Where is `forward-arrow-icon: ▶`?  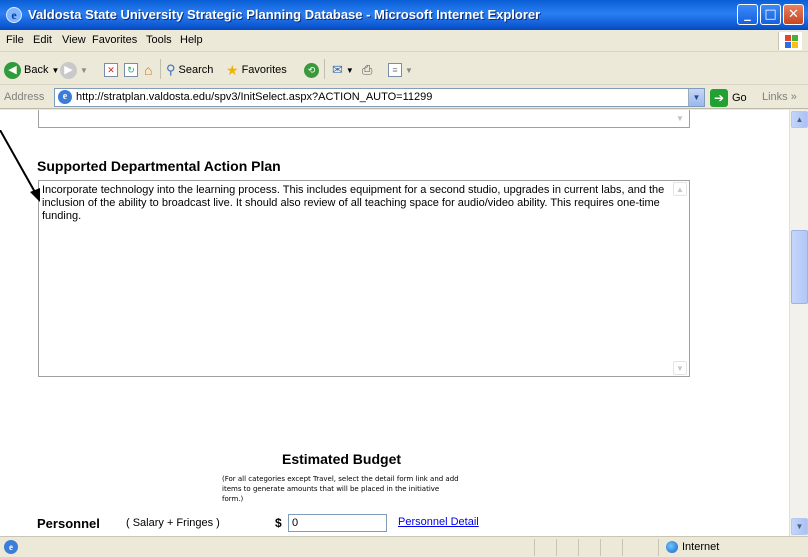 forward-arrow-icon: ▶ is located at coordinates (68, 70).